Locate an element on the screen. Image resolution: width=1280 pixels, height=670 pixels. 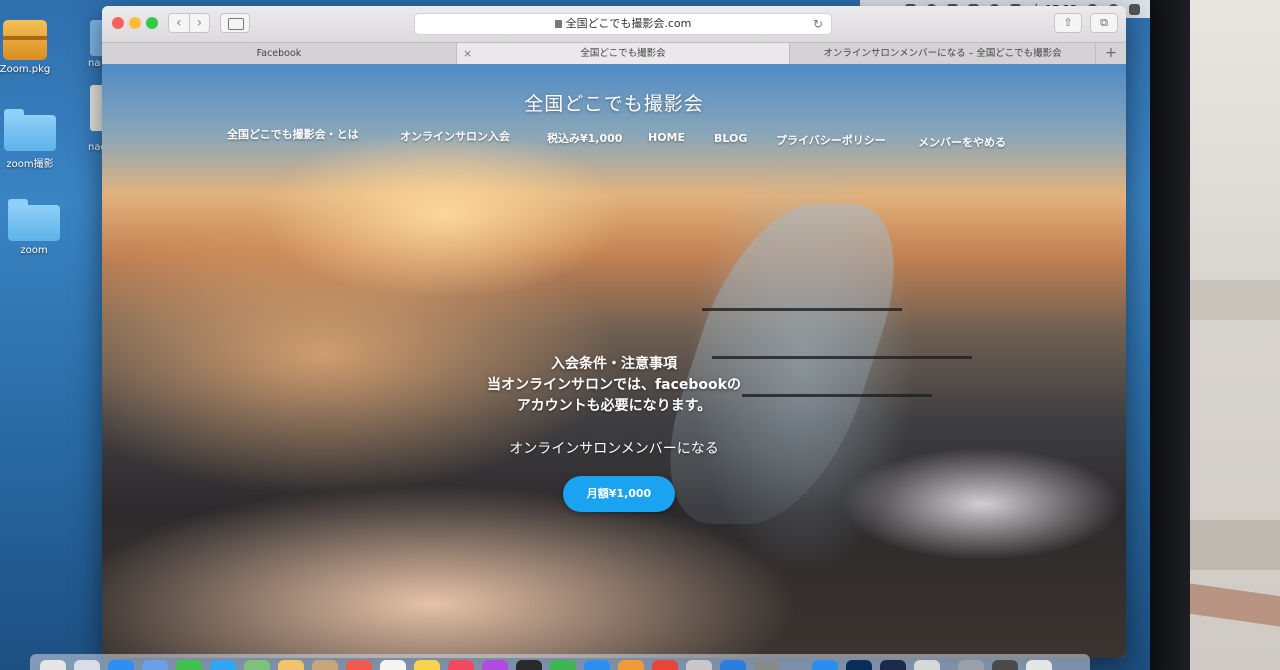
desktop-icon-label: Zoom.pkg is located at coordinates (25, 69).